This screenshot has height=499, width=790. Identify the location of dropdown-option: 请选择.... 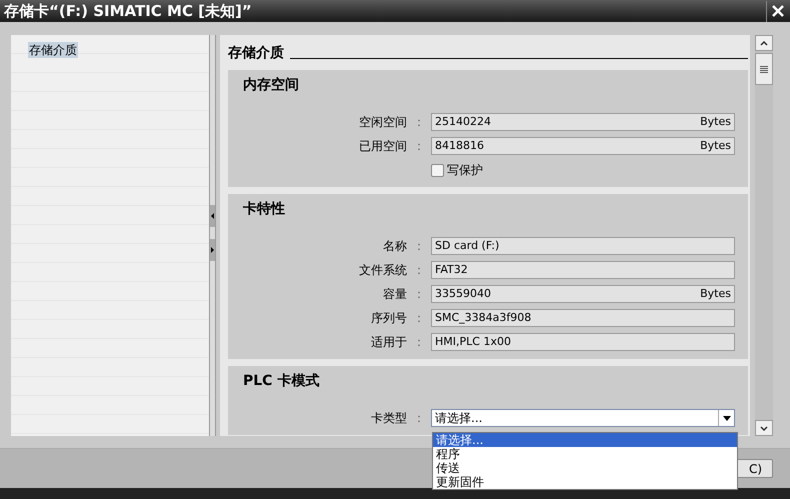
(585, 440).